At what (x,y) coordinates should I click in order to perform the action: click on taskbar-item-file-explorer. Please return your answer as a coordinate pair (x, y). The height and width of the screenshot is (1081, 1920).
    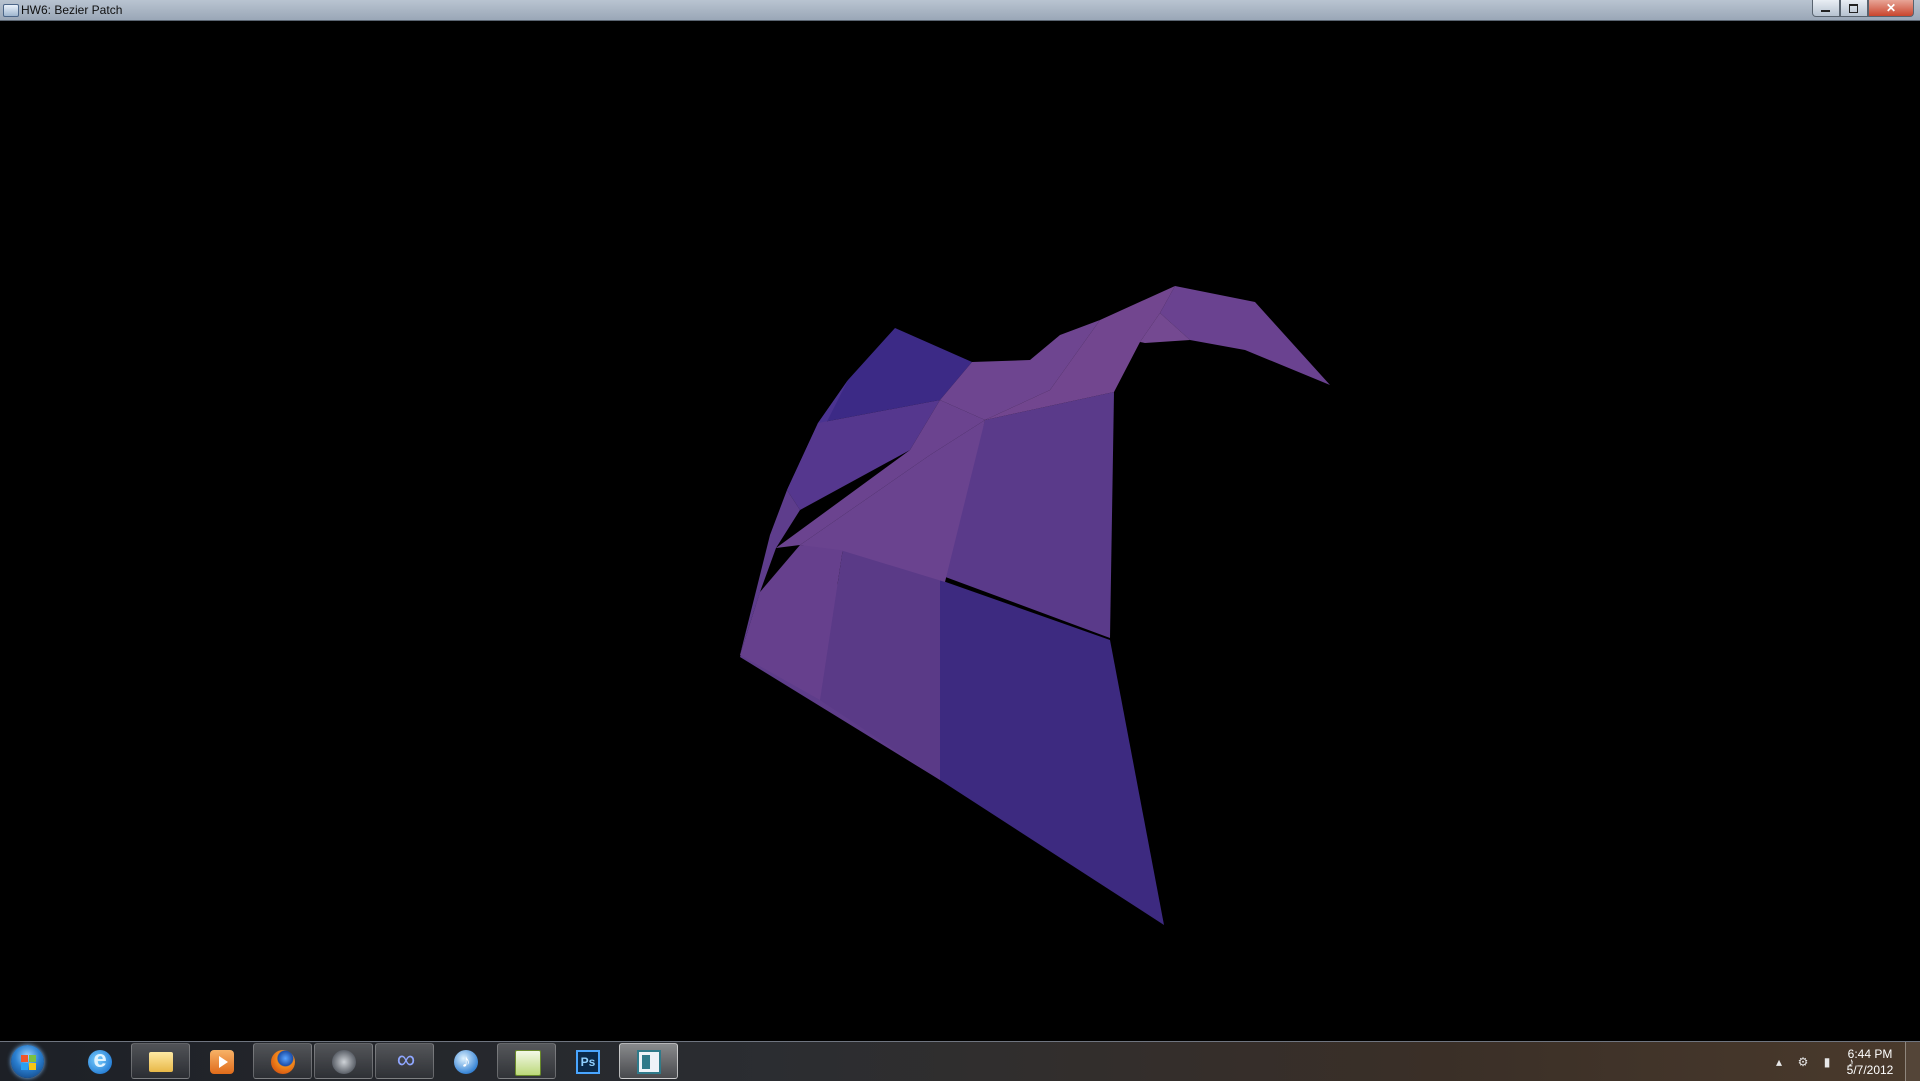
    Looking at the image, I should click on (160, 1061).